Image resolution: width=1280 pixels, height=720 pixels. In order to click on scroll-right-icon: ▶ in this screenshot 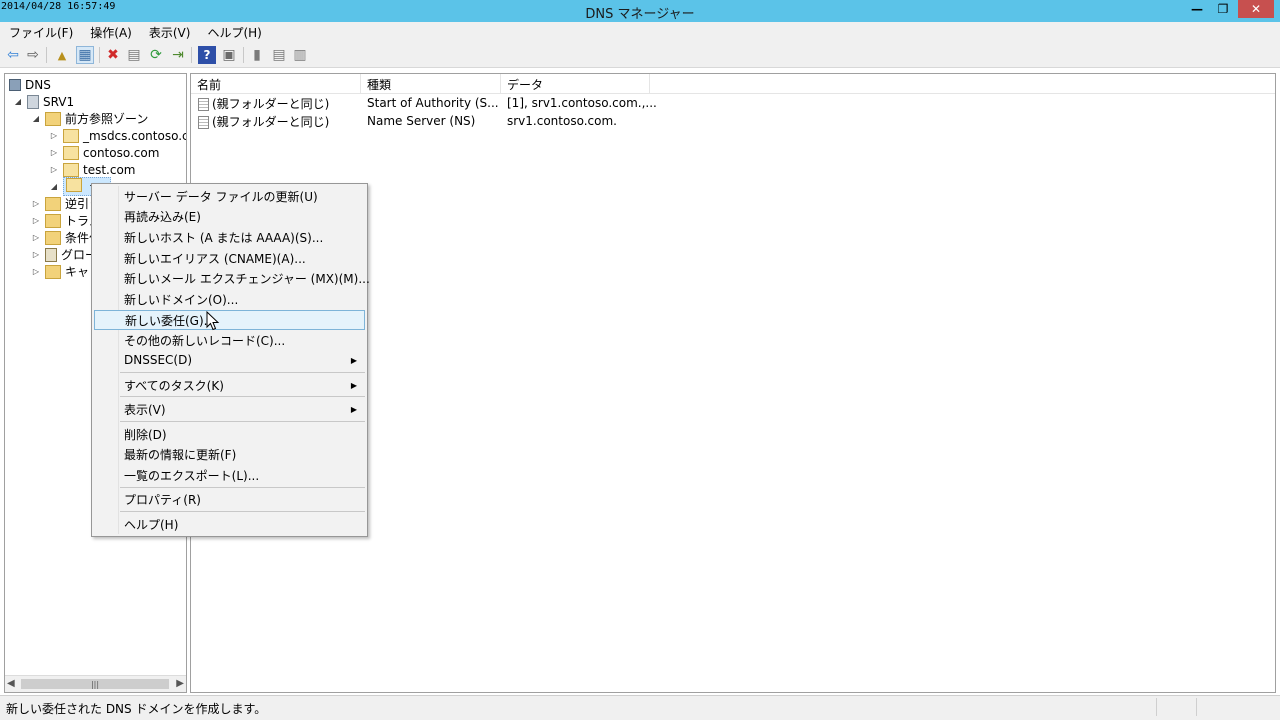, I will do `click(180, 683)`.